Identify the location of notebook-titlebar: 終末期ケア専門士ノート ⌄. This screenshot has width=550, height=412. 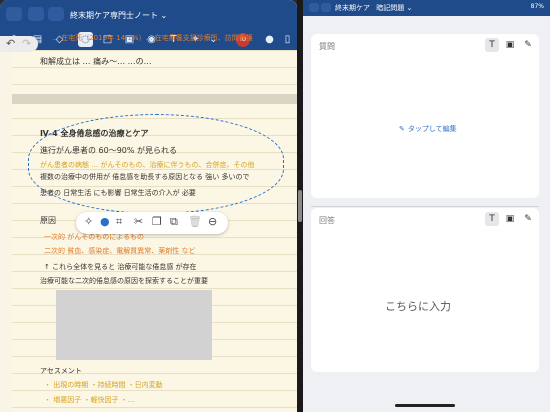
(148, 15).